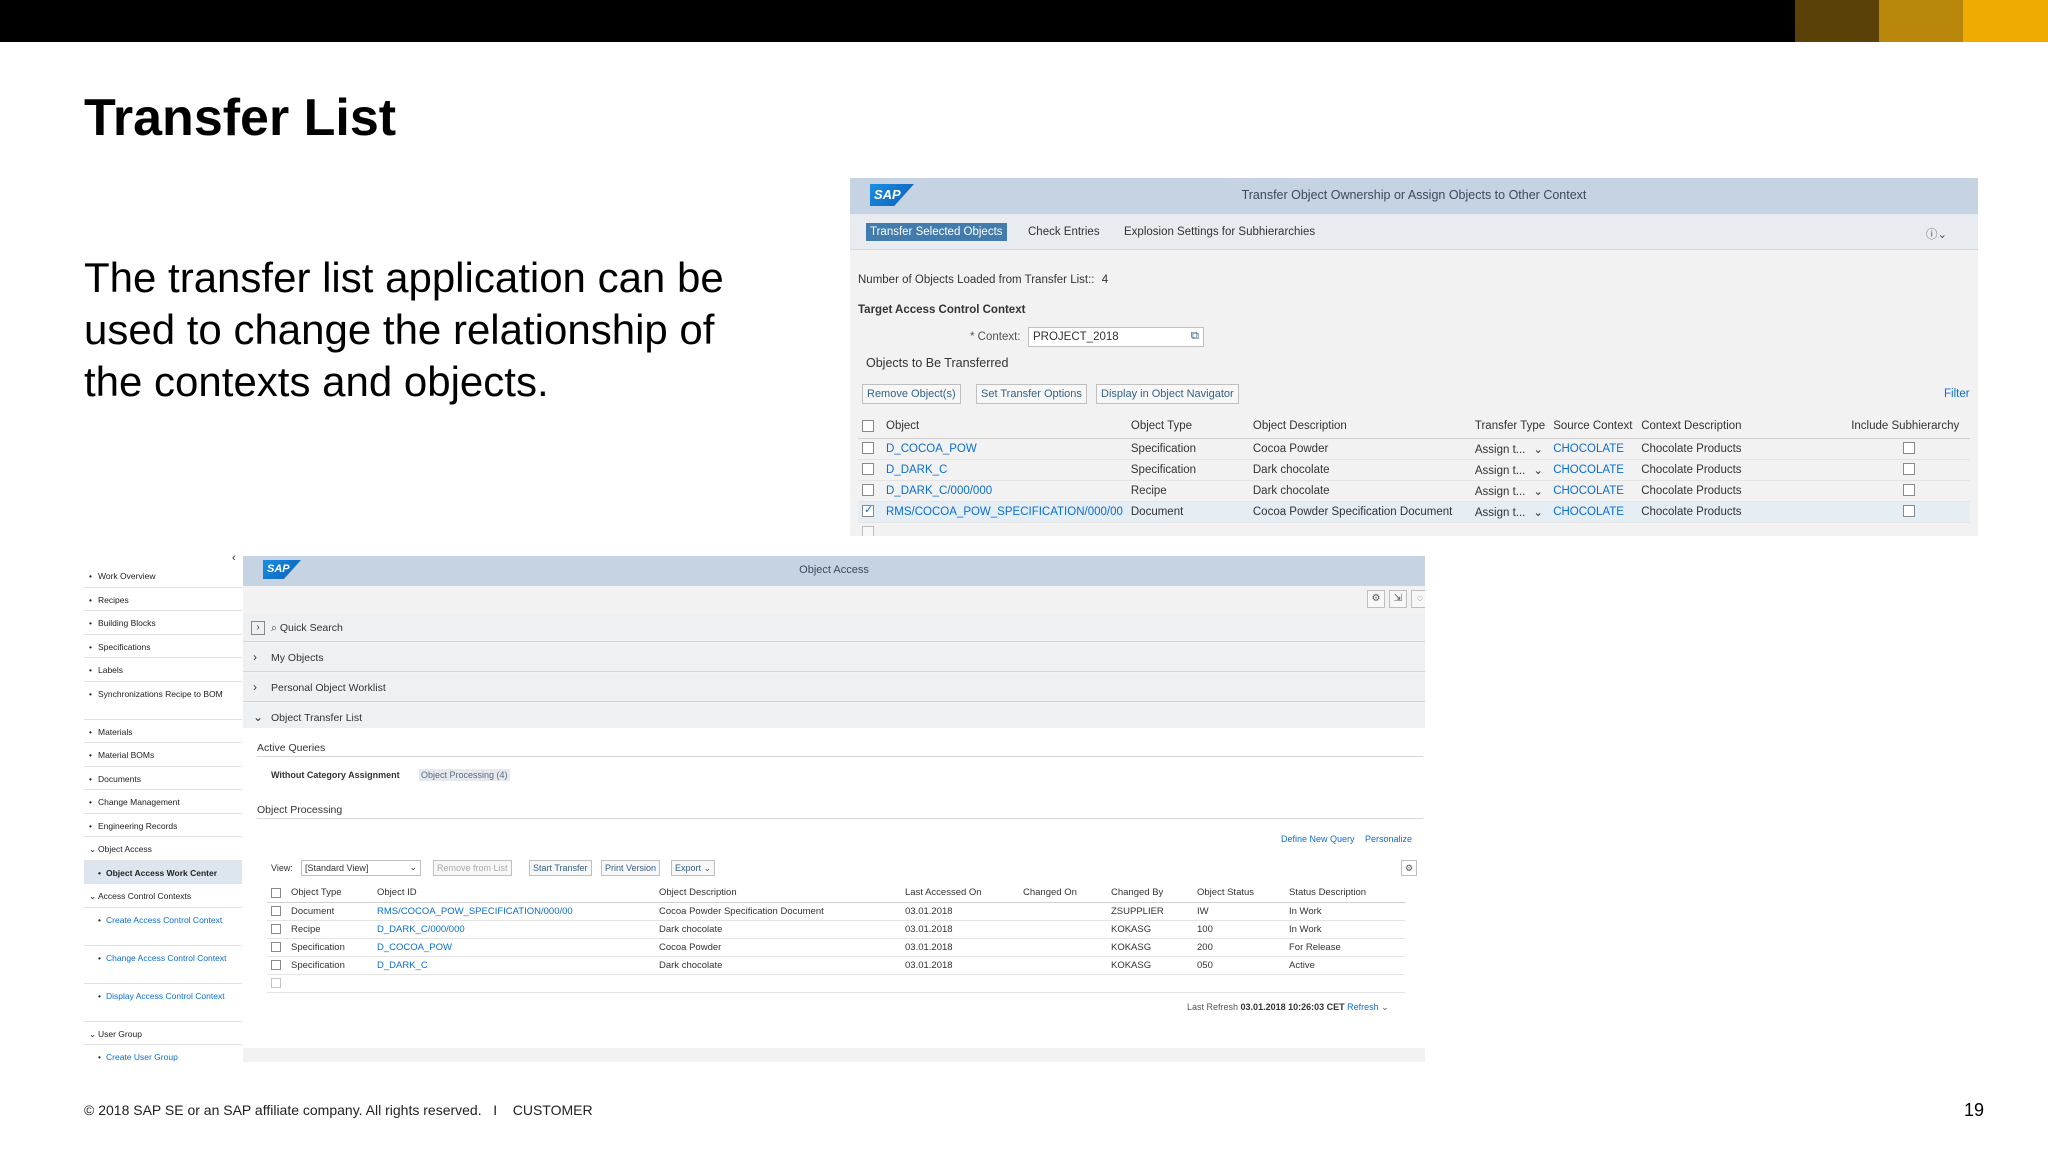 This screenshot has height=1152, width=2048. What do you see at coordinates (1063, 893) in the screenshot?
I see `col-changed-on: Changed On` at bounding box center [1063, 893].